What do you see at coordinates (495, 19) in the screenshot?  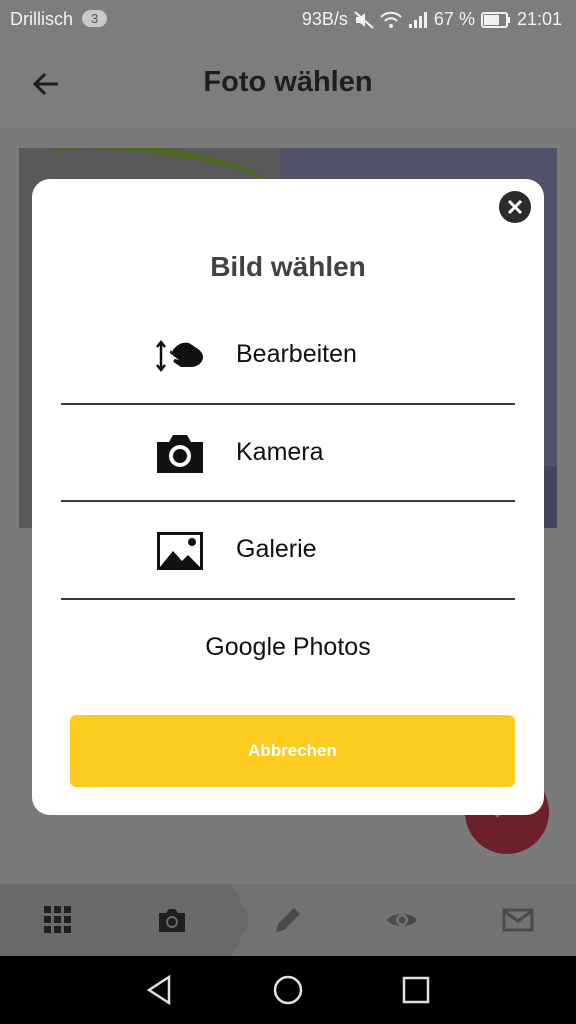 I see `battery-icon` at bounding box center [495, 19].